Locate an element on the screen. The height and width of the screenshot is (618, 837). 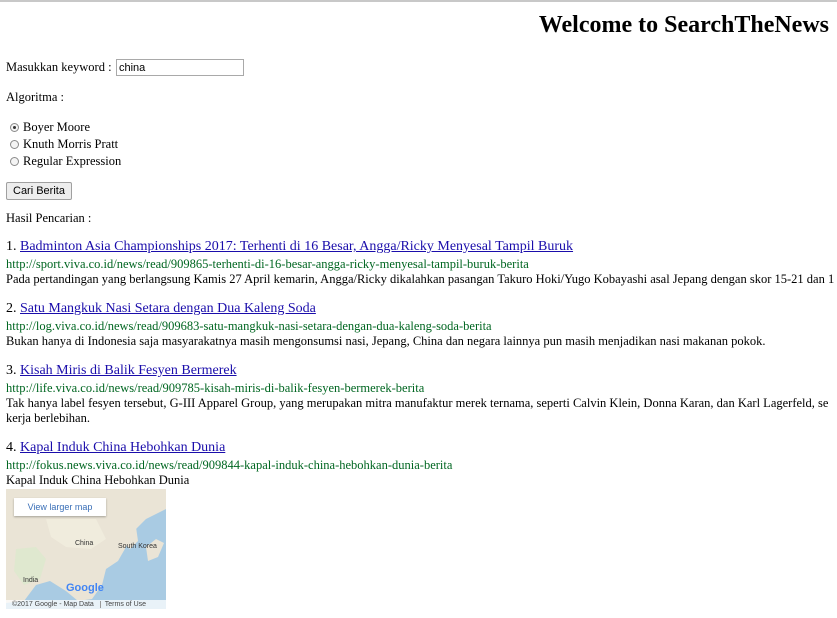
radio-label: Regular Expression is located at coordinates (72, 161).